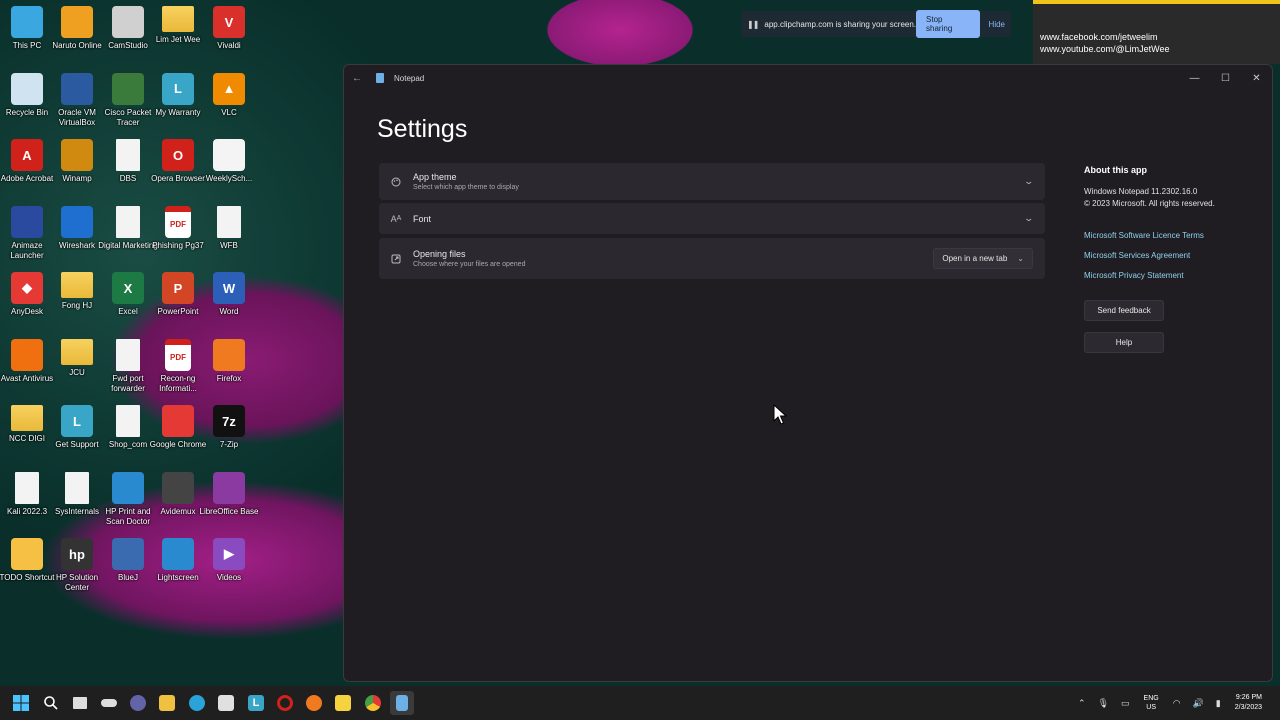 This screenshot has height=720, width=1280. I want to click on licence-terms-link: Microsoft Software Licence Terms, so click(1174, 235).